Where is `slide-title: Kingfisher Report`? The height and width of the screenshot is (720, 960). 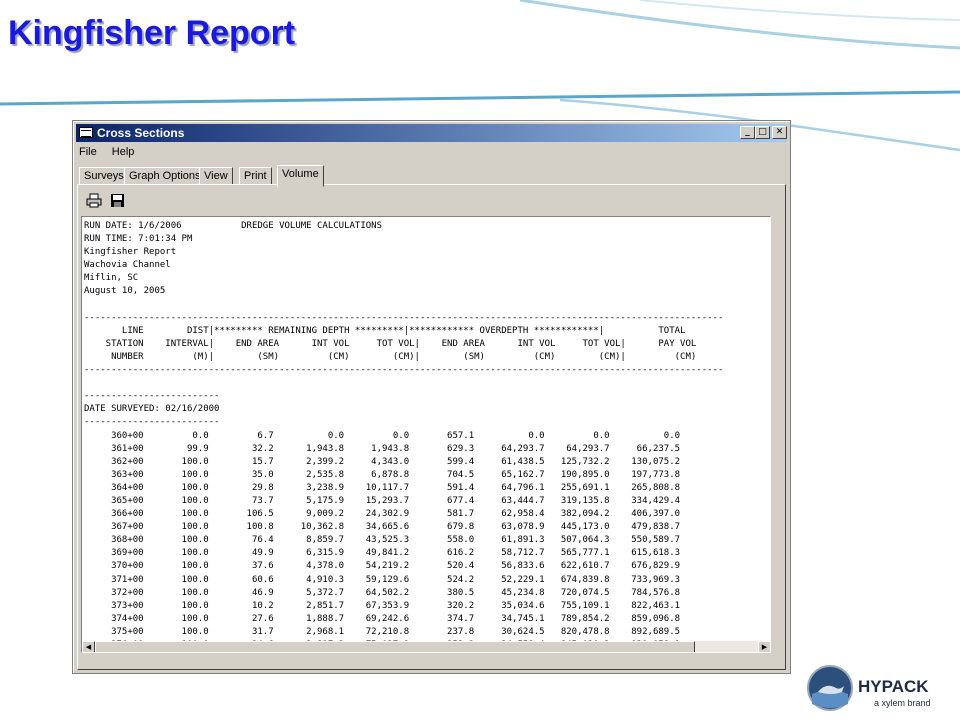
slide-title: Kingfisher Report is located at coordinates (152, 33).